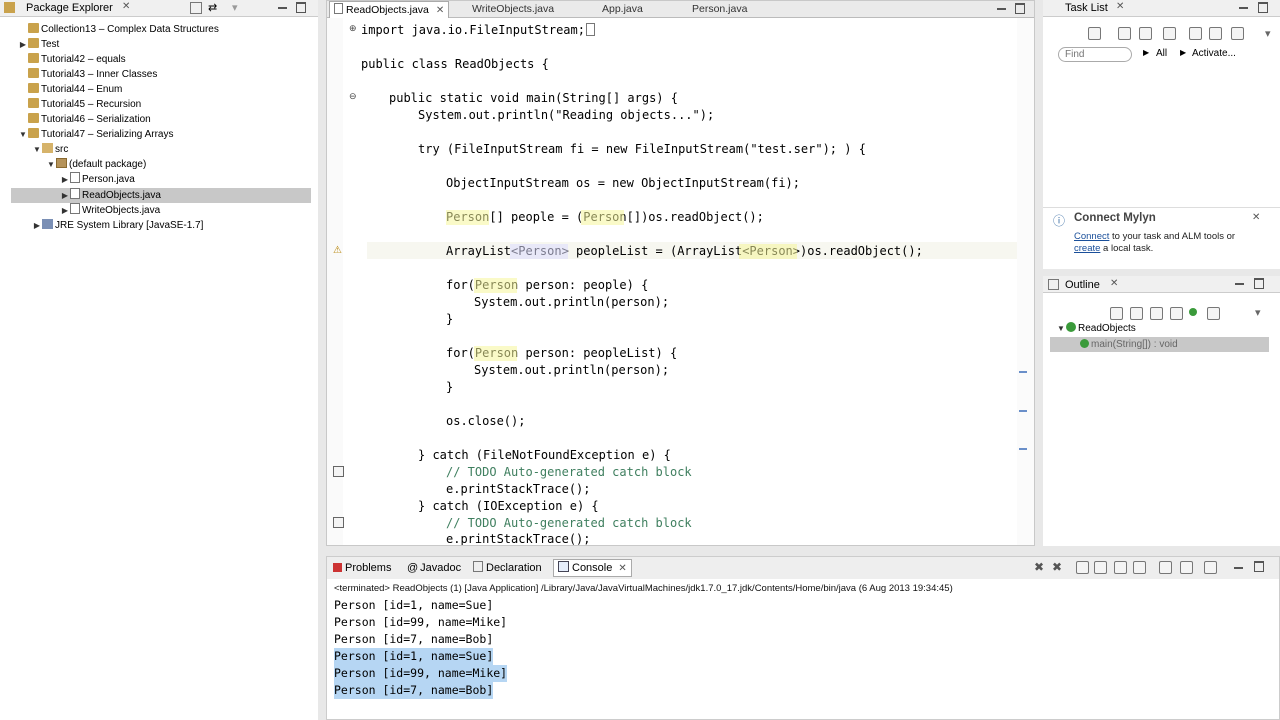 The image size is (1280, 720). What do you see at coordinates (513, 9) in the screenshot?
I see `tab-writeobjects: WriteObjects.java` at bounding box center [513, 9].